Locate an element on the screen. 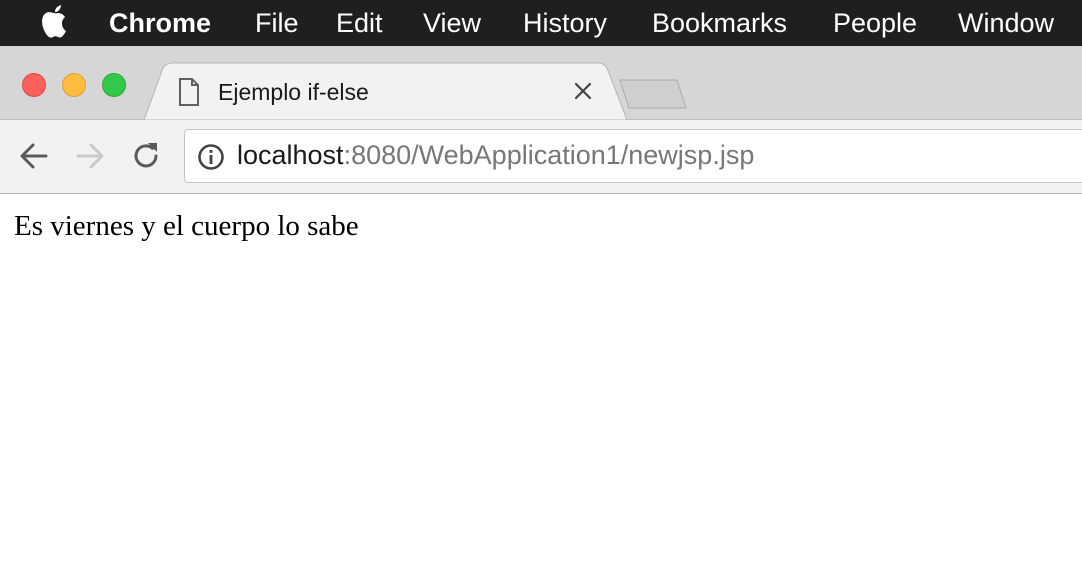  url-path: :8080/WebApplication1/newjsp.jsp is located at coordinates (549, 155).